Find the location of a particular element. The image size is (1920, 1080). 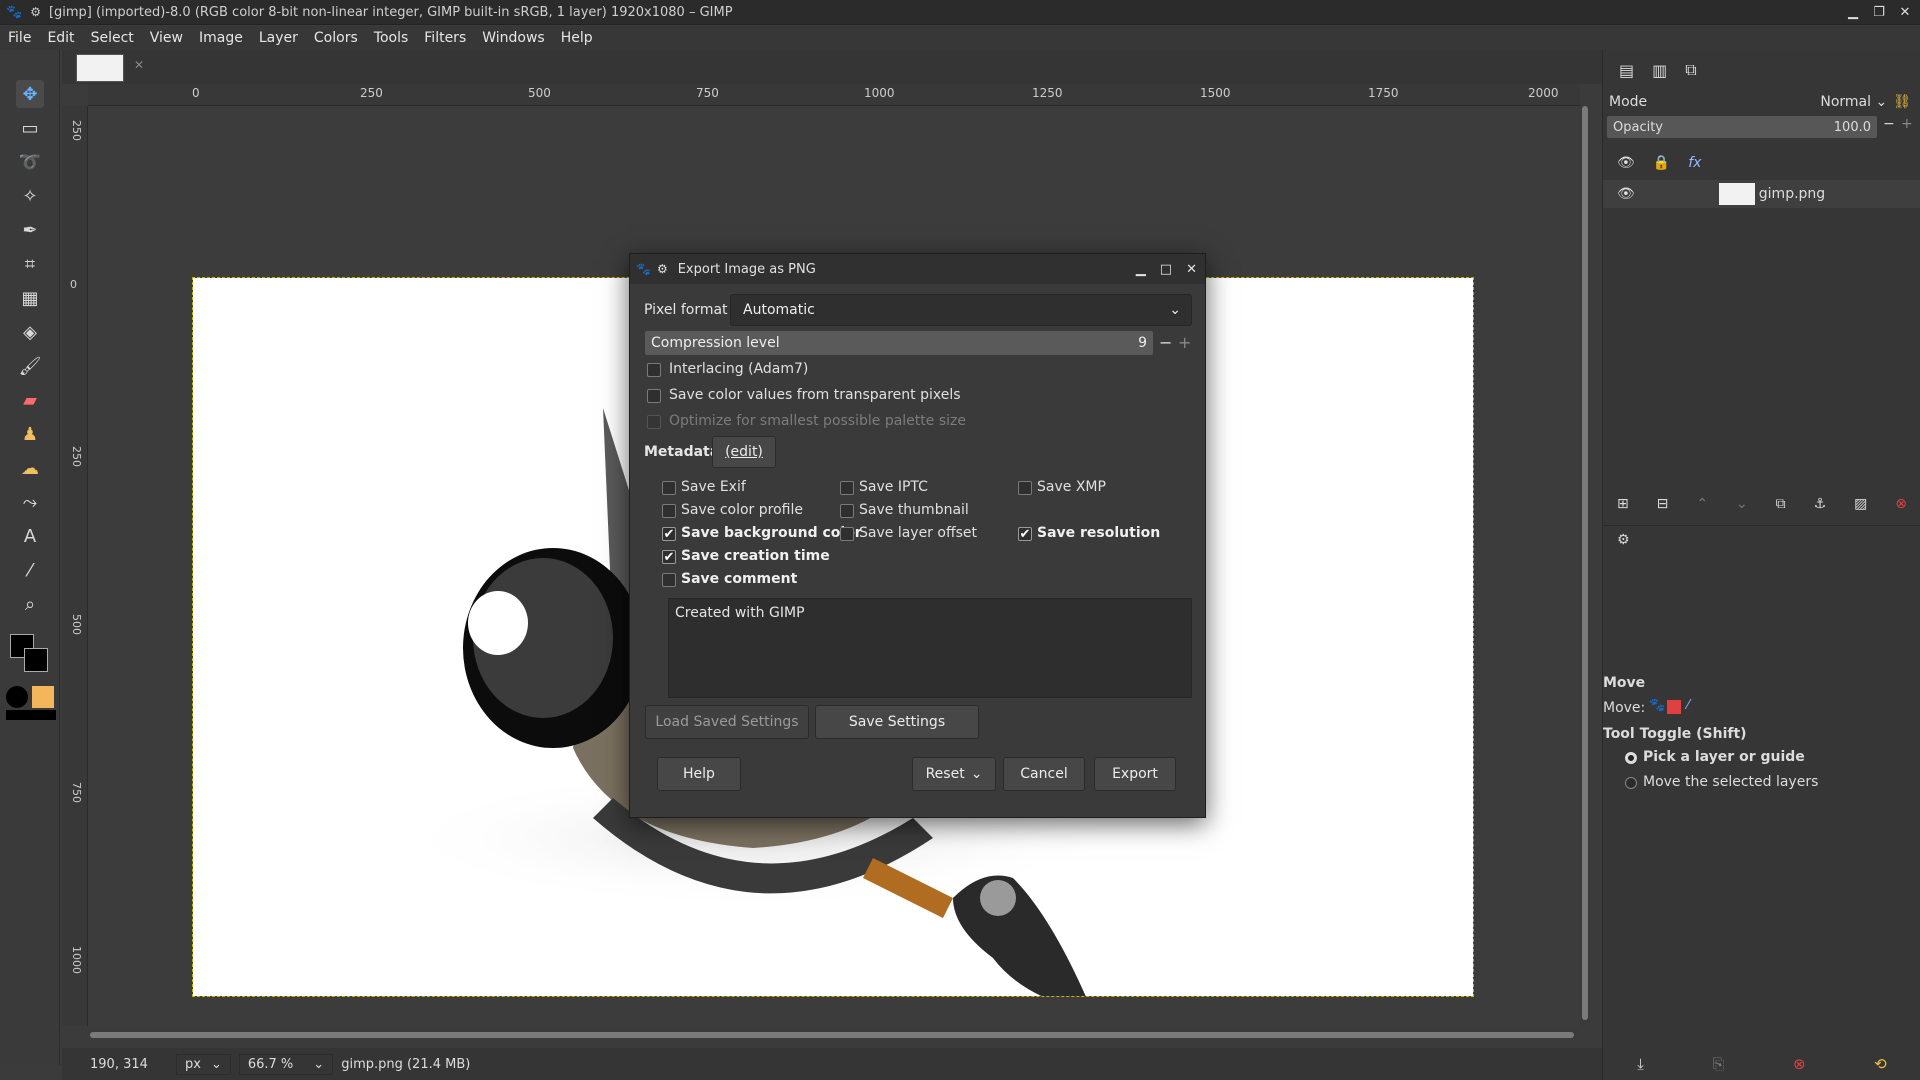

unit-select: px ⌄ is located at coordinates (203, 1064).